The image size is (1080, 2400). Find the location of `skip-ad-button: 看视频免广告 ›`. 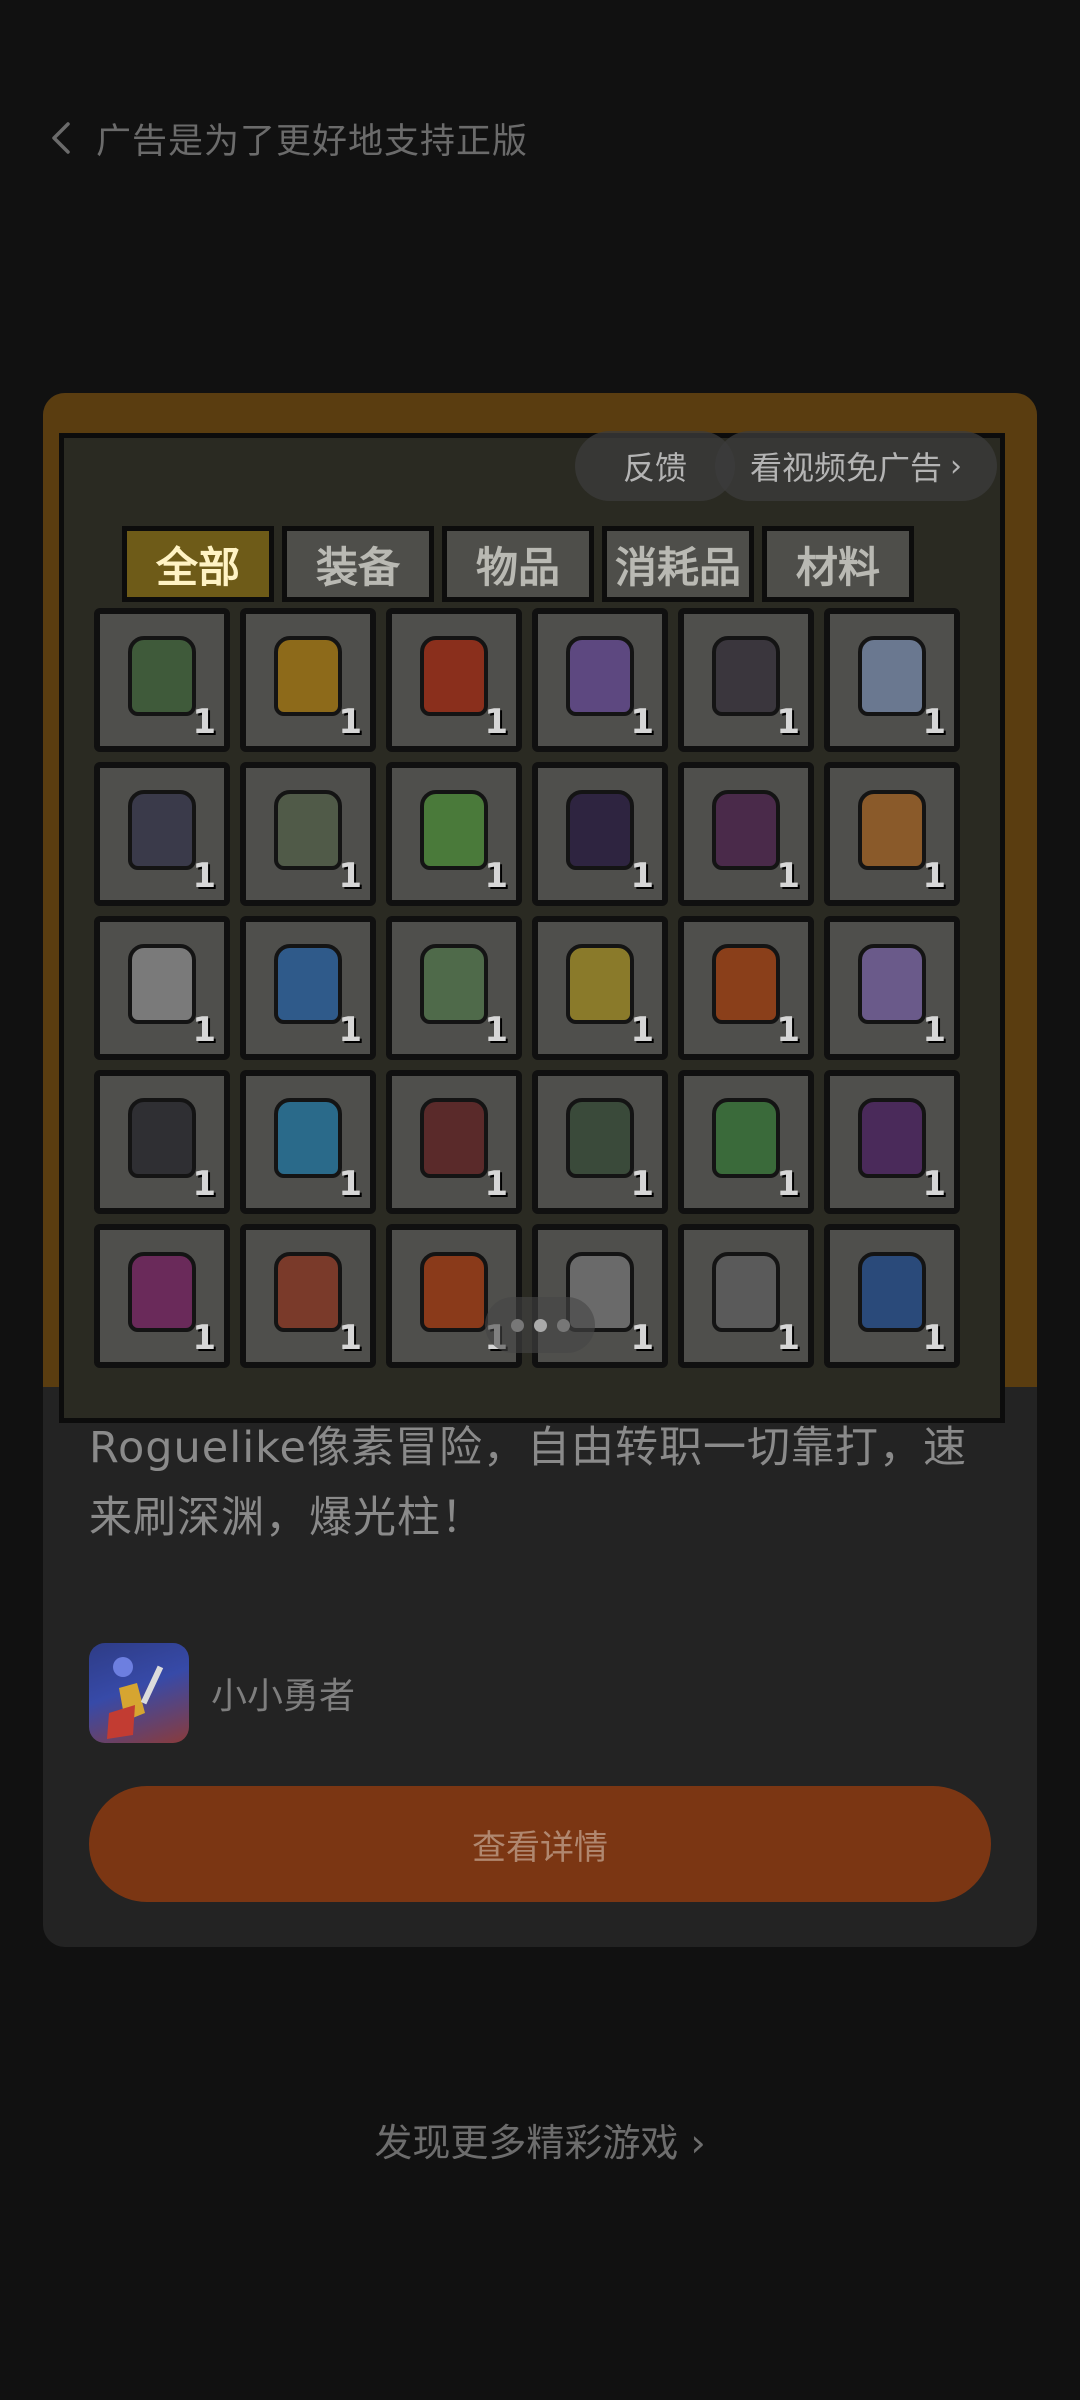

skip-ad-button: 看视频免广告 › is located at coordinates (856, 466).